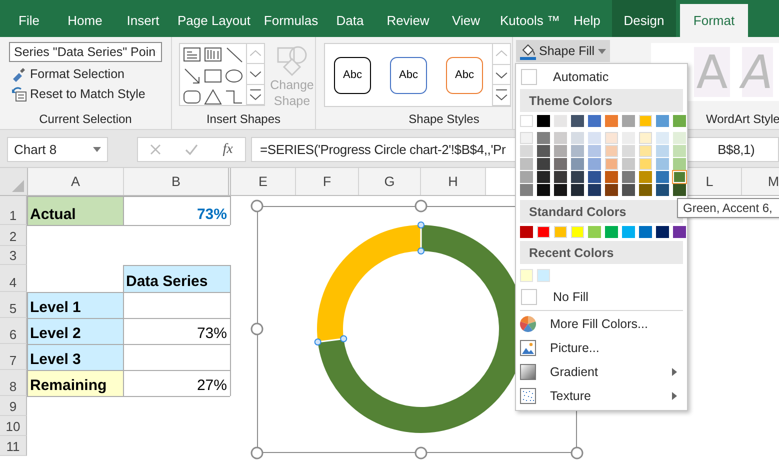  What do you see at coordinates (563, 51) in the screenshot?
I see `shape-fill-button: Shape Fill` at bounding box center [563, 51].